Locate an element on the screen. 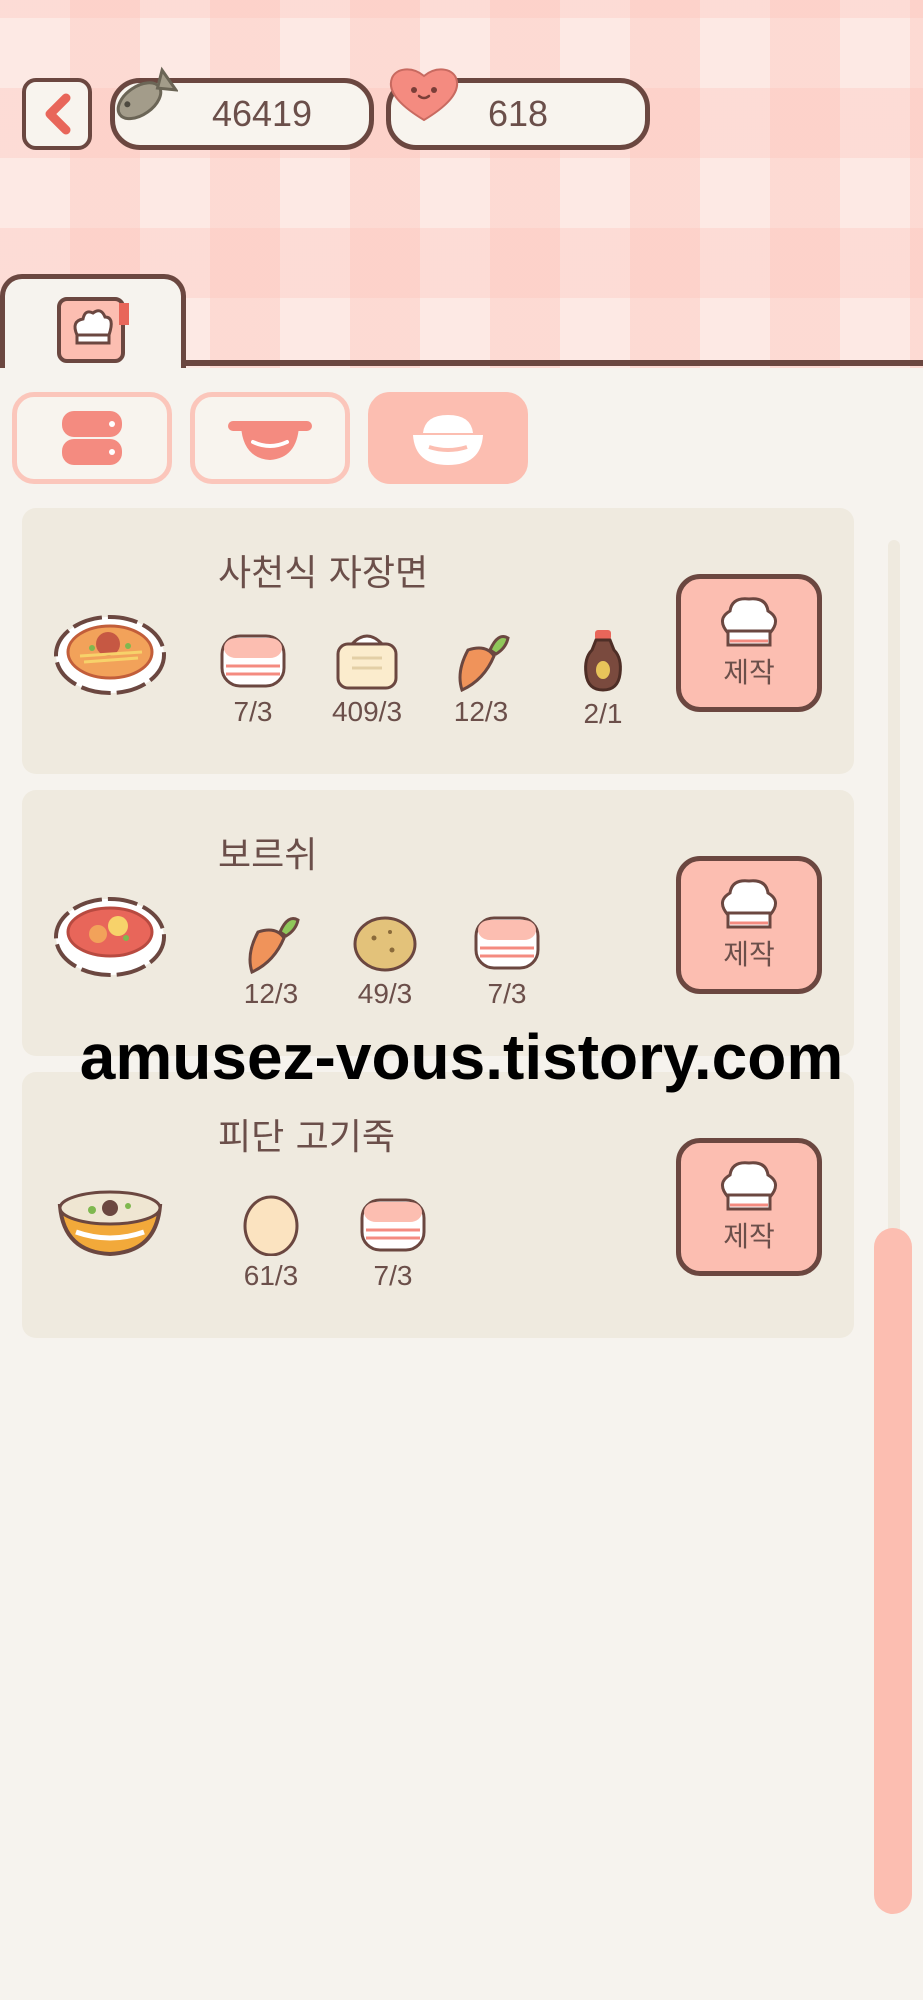 Image resolution: width=923 pixels, height=2000 pixels. recipe-card: 보르쉬 12/3 49/3 7/3 제작 is located at coordinates (438, 923).